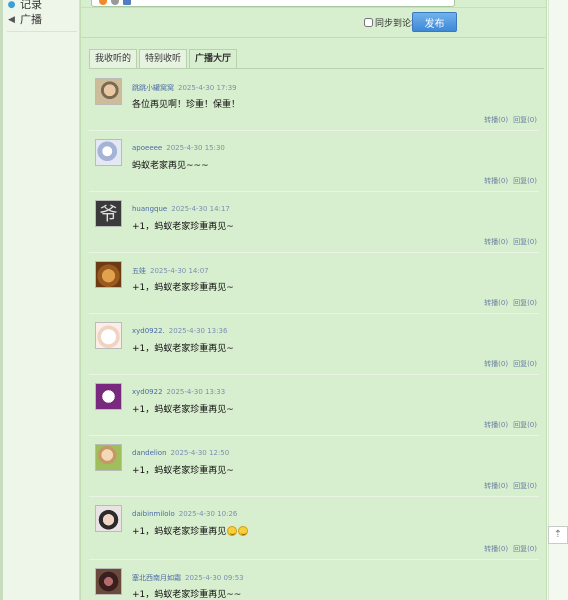  I want to click on post-text: 蚂蚁老家再见~~~, so click(170, 166).